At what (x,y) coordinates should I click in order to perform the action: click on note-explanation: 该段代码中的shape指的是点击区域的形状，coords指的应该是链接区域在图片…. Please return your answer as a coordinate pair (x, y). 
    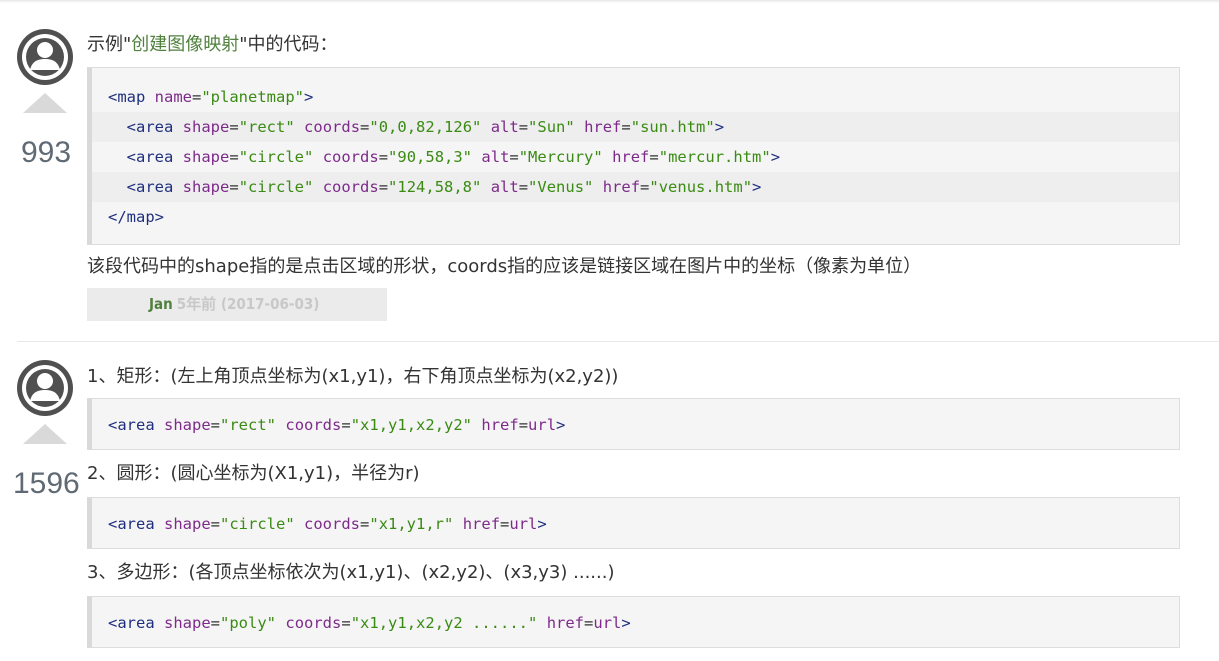
    Looking at the image, I should click on (504, 266).